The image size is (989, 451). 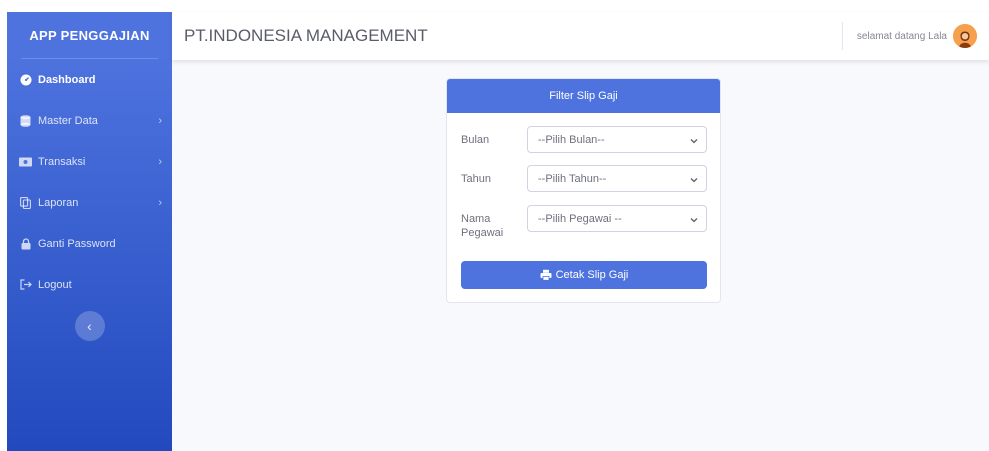 What do you see at coordinates (617, 178) in the screenshot?
I see `tahun-select: --Pilih Tahun--` at bounding box center [617, 178].